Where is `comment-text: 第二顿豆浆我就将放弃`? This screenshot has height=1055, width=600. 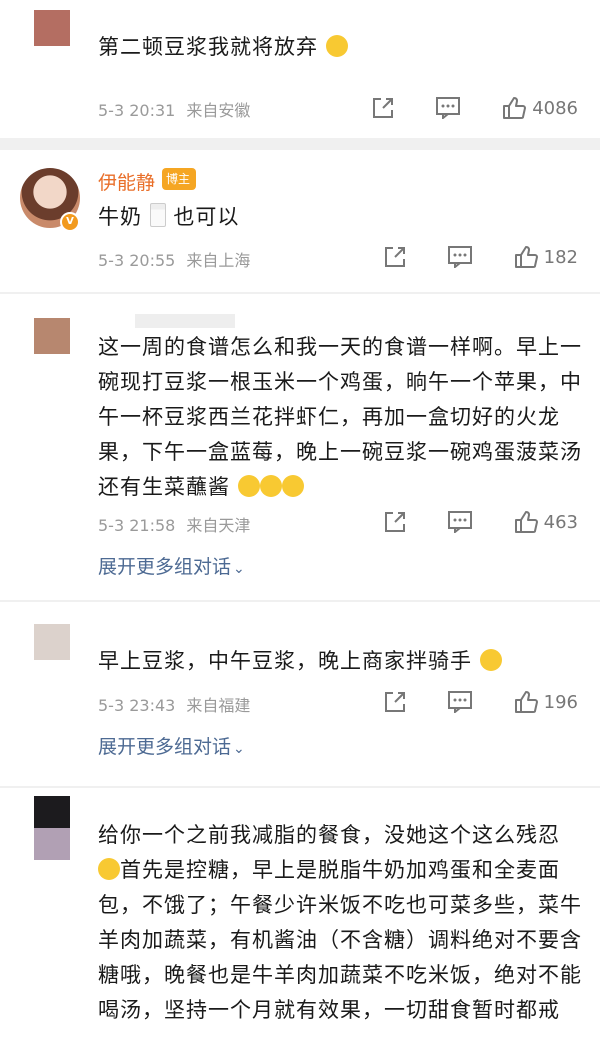 comment-text: 第二顿豆浆我就将放弃 is located at coordinates (340, 47).